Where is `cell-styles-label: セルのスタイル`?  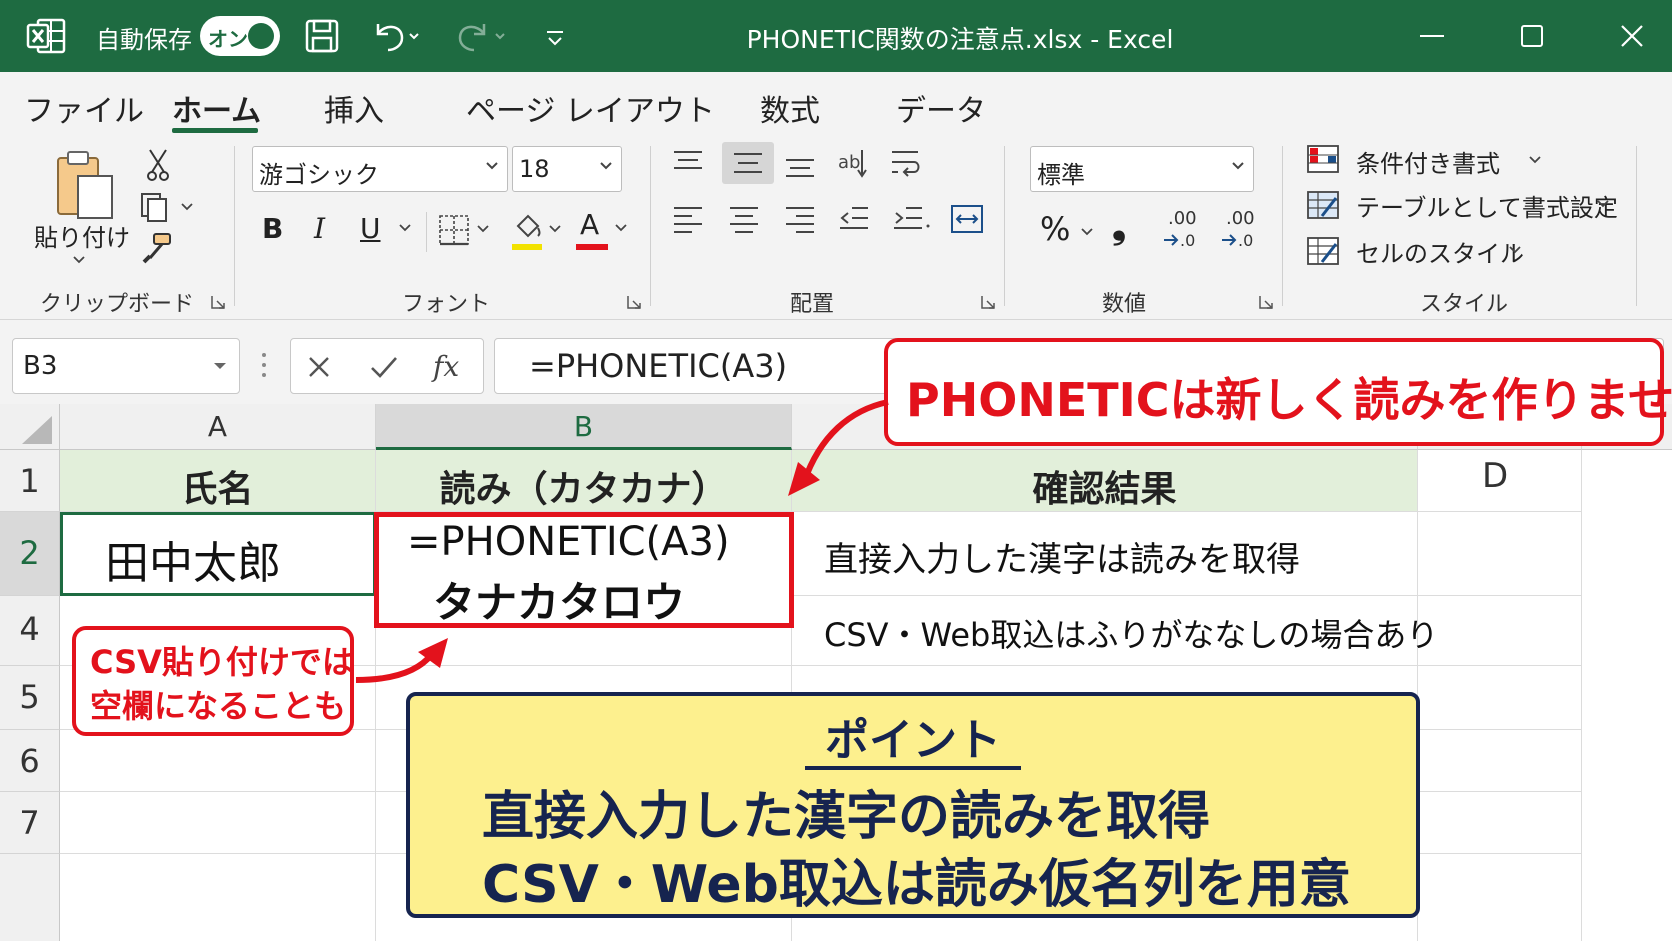
cell-styles-label: セルのスタイル is located at coordinates (1440, 251).